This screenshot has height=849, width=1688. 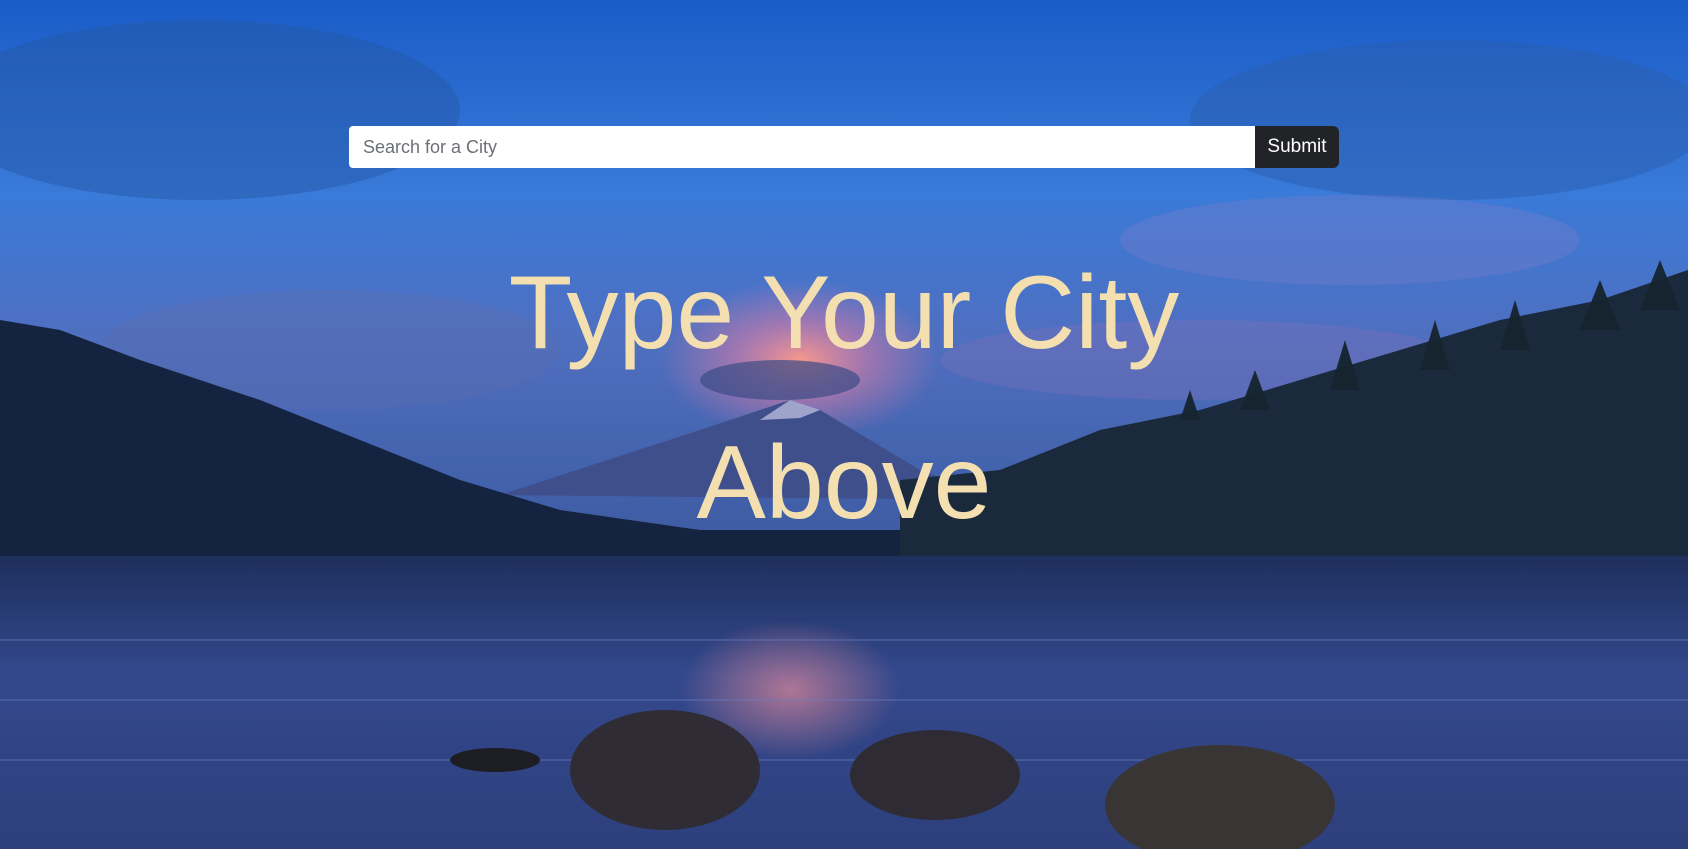 I want to click on city-search-input, so click(x=802, y=147).